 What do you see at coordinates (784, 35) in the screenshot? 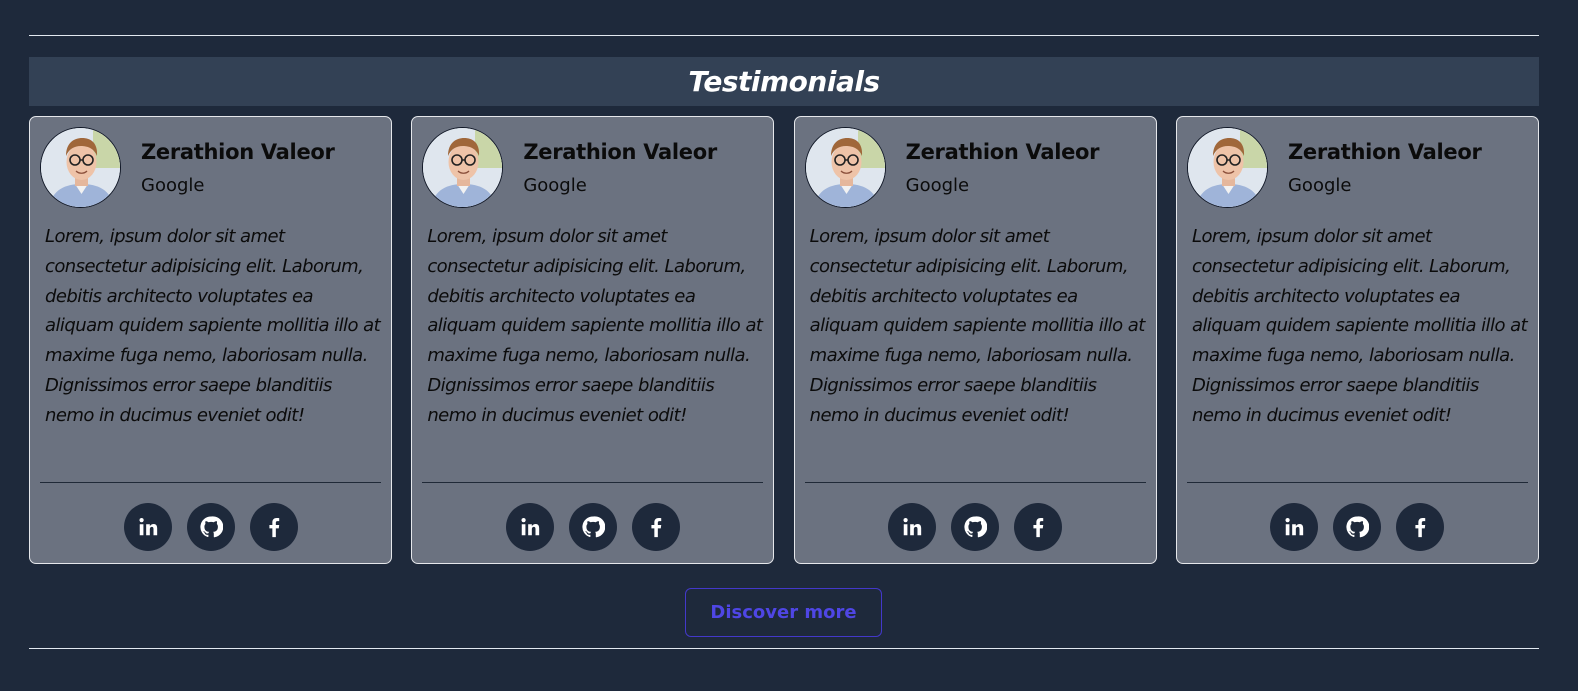
I see `top-divider` at bounding box center [784, 35].